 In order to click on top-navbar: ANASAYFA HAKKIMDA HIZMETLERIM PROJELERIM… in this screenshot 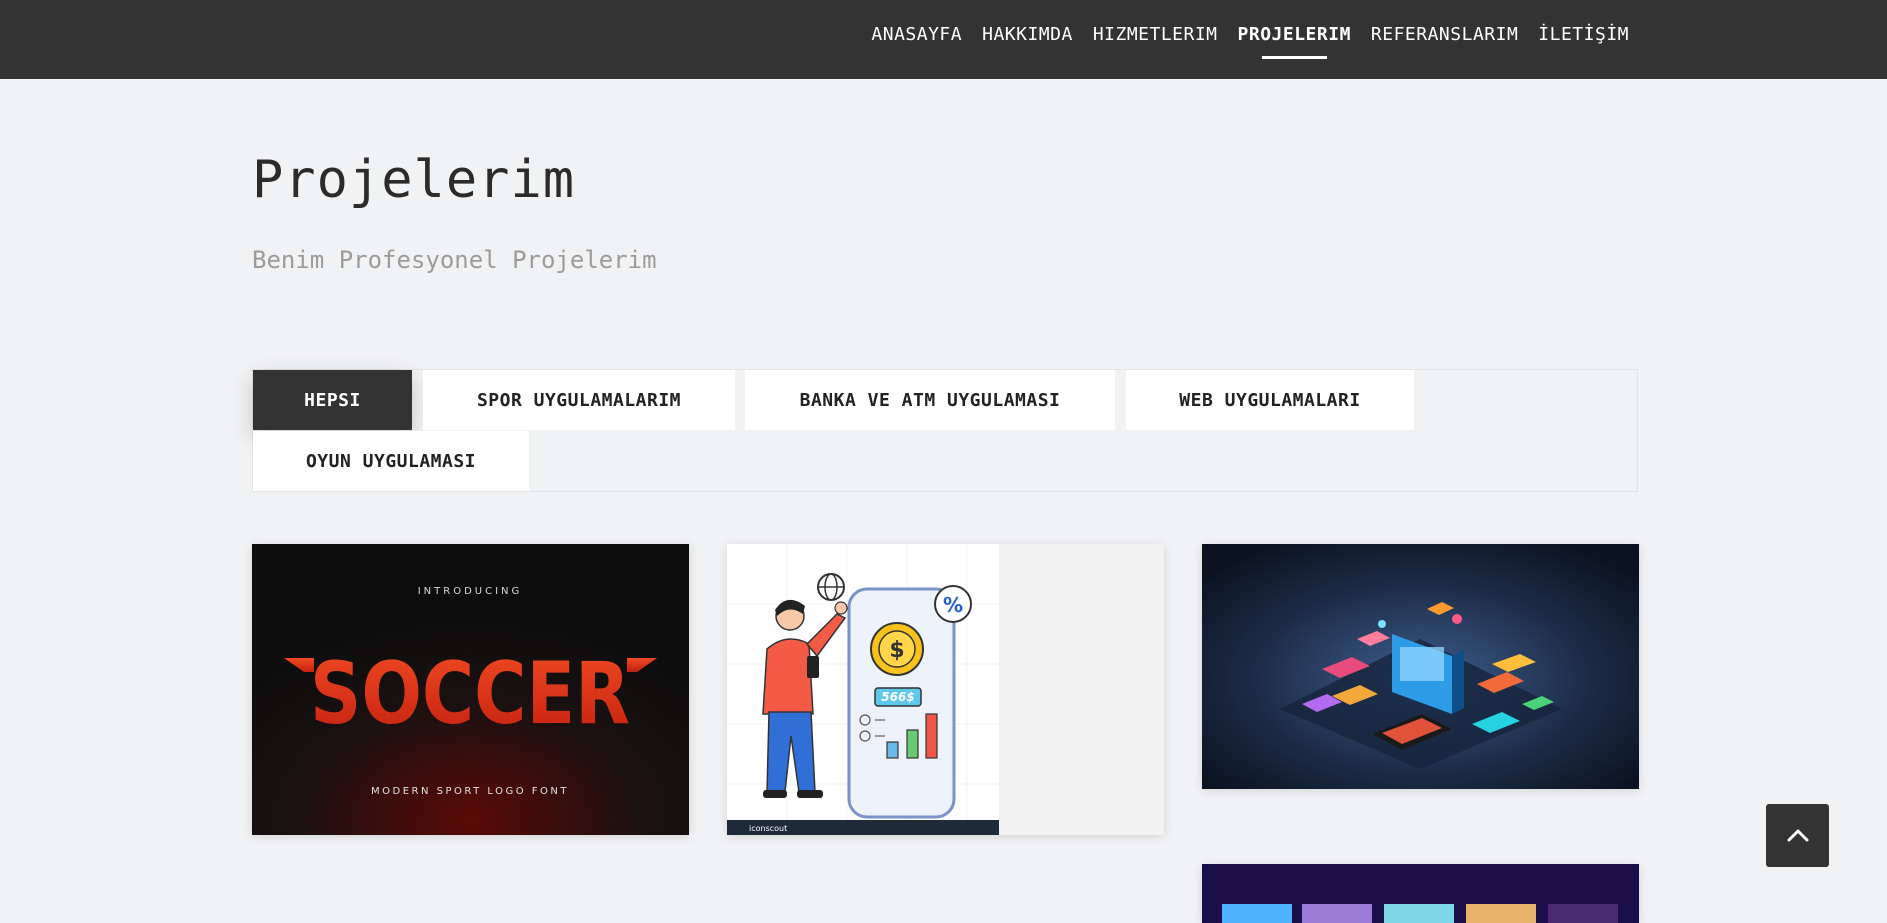, I will do `click(943, 39)`.